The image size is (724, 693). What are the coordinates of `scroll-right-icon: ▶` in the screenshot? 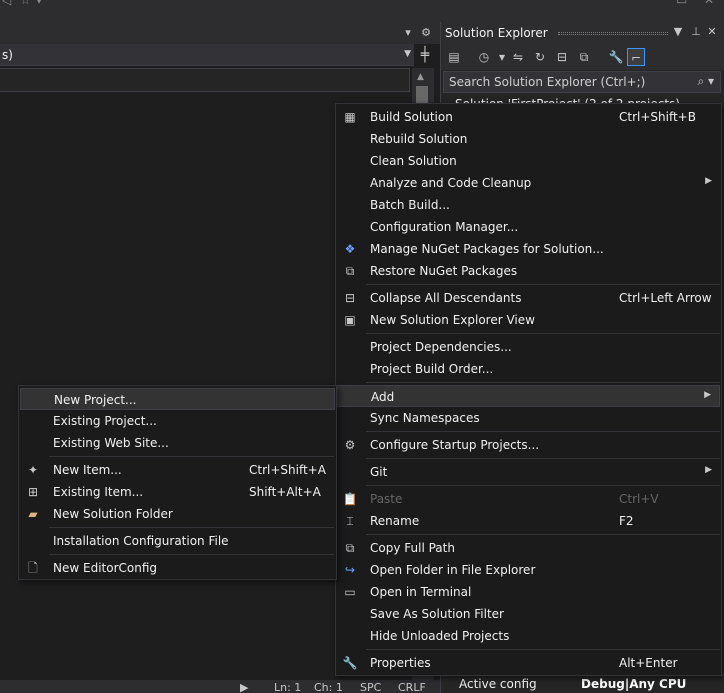 It's located at (244, 687).